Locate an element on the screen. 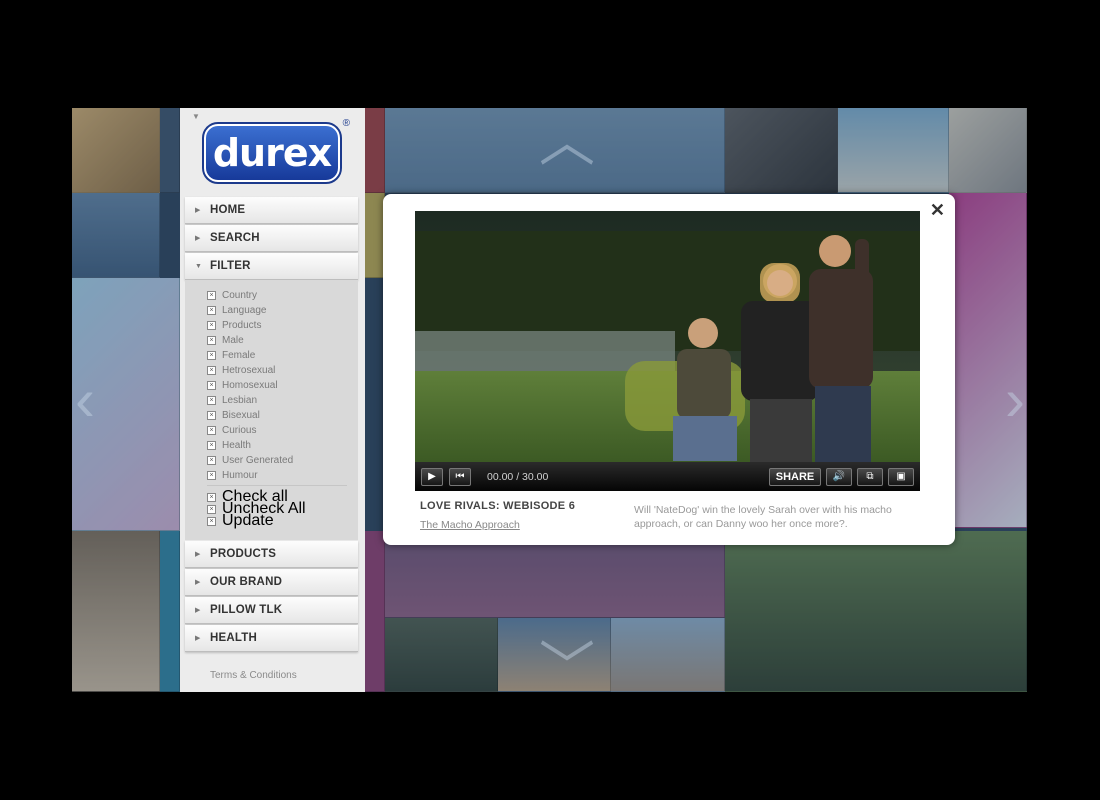 The width and height of the screenshot is (1100, 800). nav-label: FILTER is located at coordinates (230, 266).